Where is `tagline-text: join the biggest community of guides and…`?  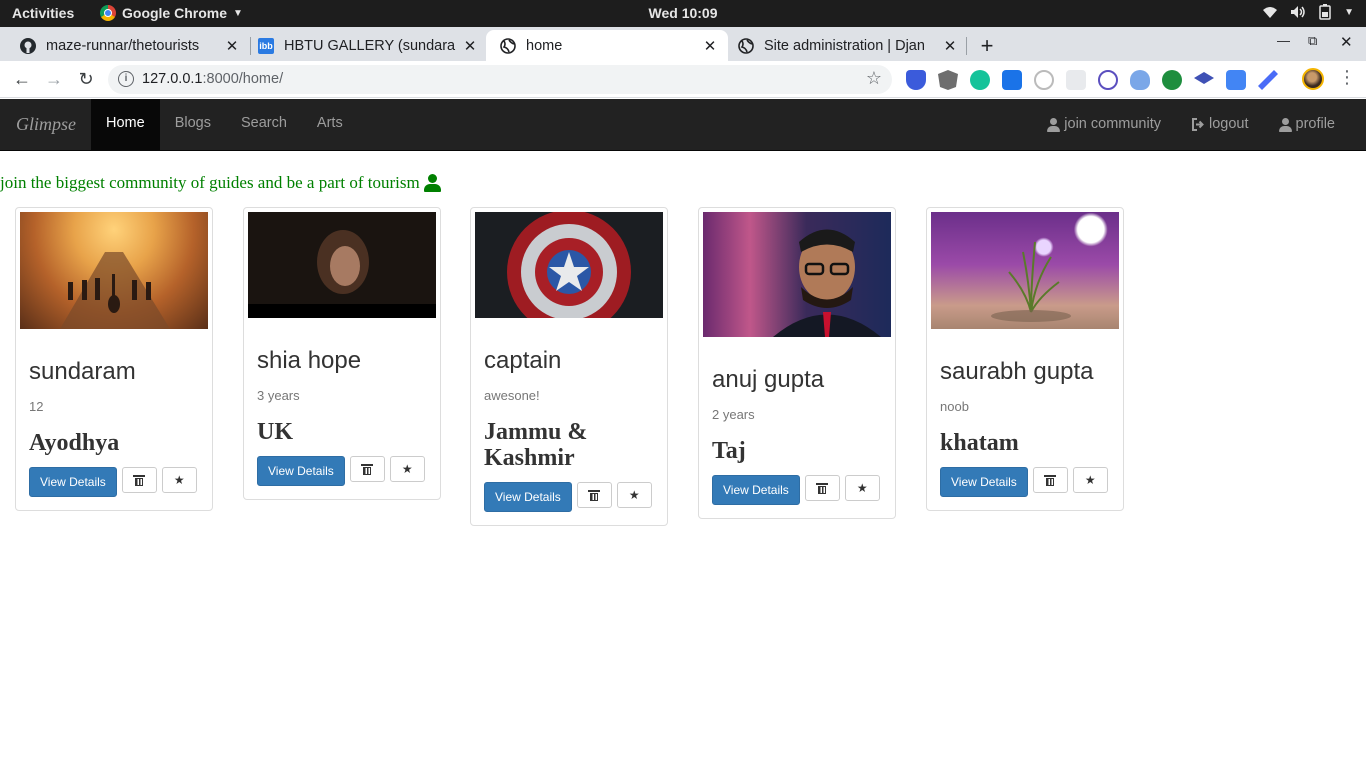
tagline-text: join the biggest community of guides and… is located at coordinates (210, 182).